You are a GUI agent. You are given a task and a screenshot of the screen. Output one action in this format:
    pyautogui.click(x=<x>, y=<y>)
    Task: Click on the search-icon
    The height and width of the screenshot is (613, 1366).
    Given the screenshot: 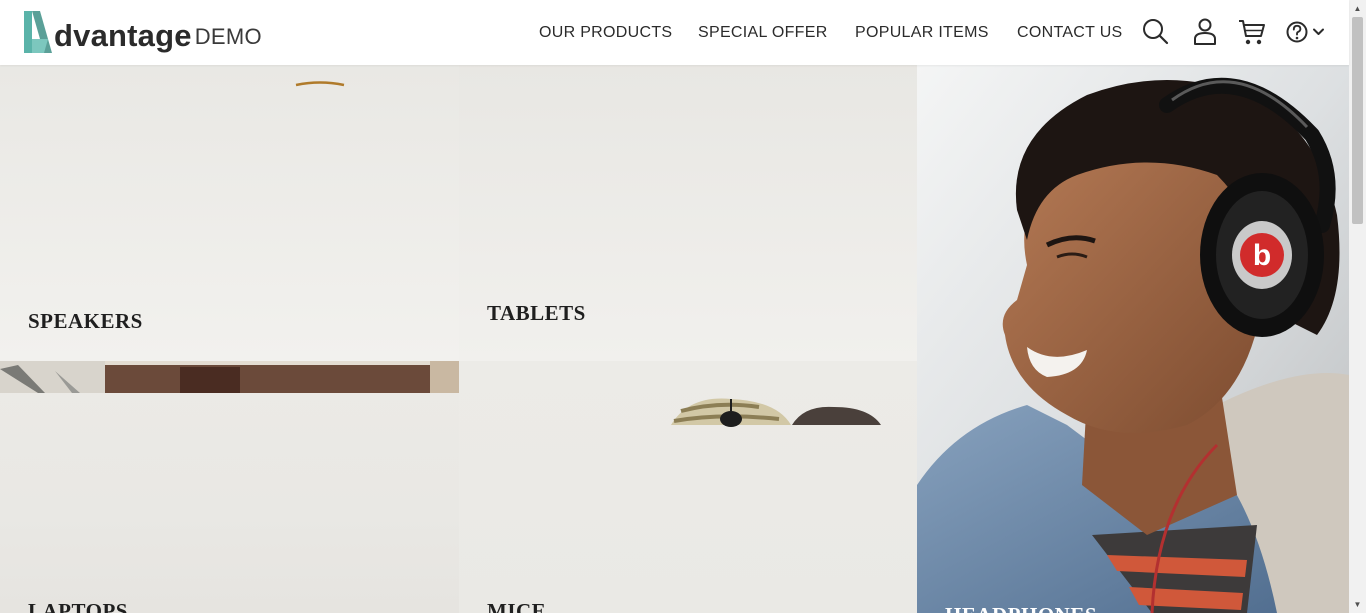 What is the action you would take?
    pyautogui.click(x=1156, y=32)
    